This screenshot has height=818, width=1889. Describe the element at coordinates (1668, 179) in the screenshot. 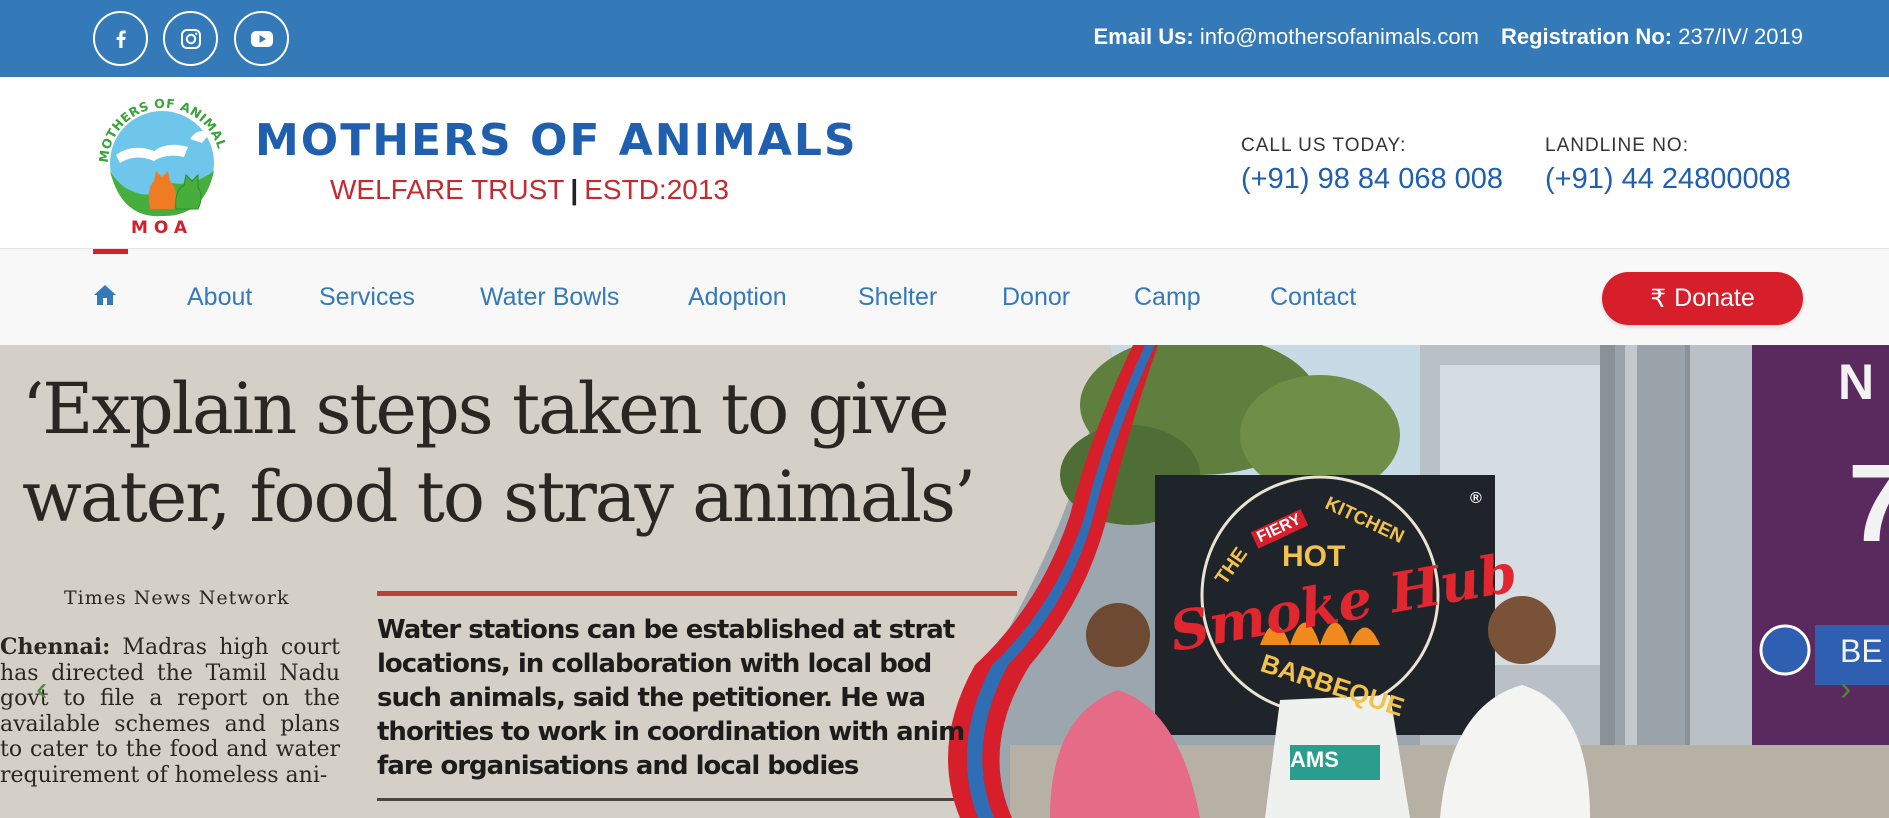

I see `landline-number: (+91) 44 24800008` at that location.